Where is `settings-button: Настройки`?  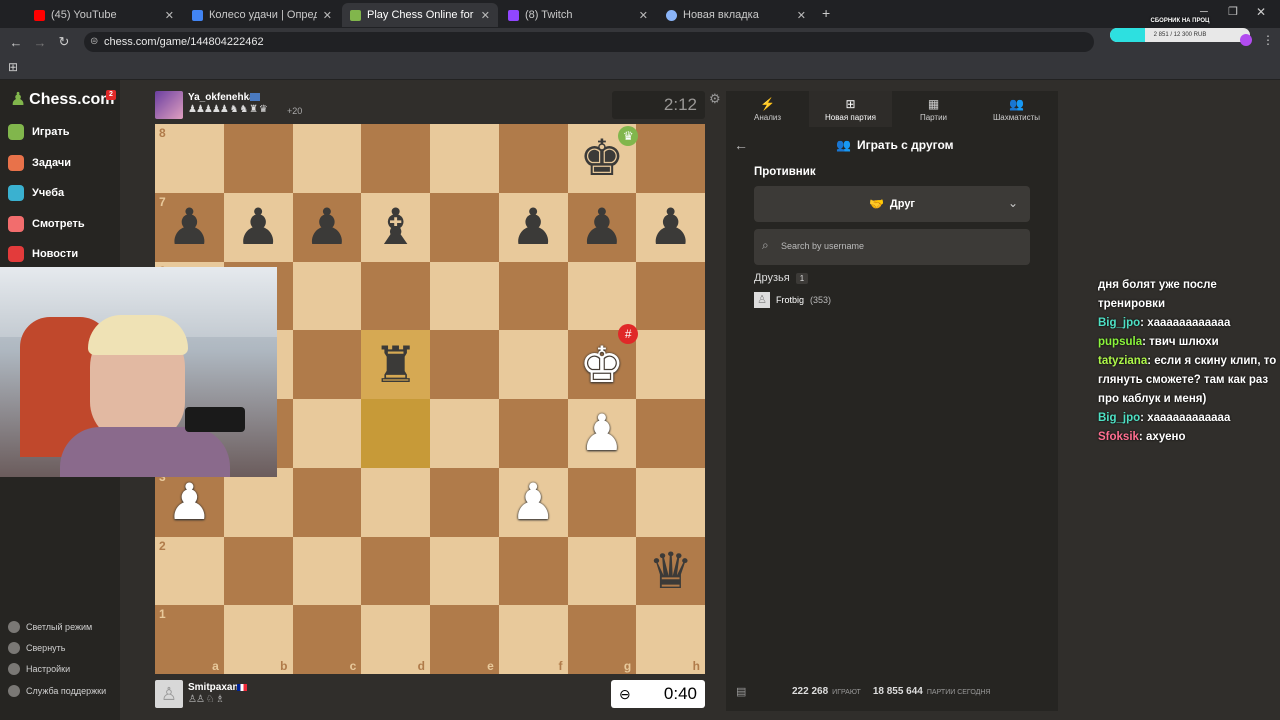
settings-button: Настройки is located at coordinates (39, 669).